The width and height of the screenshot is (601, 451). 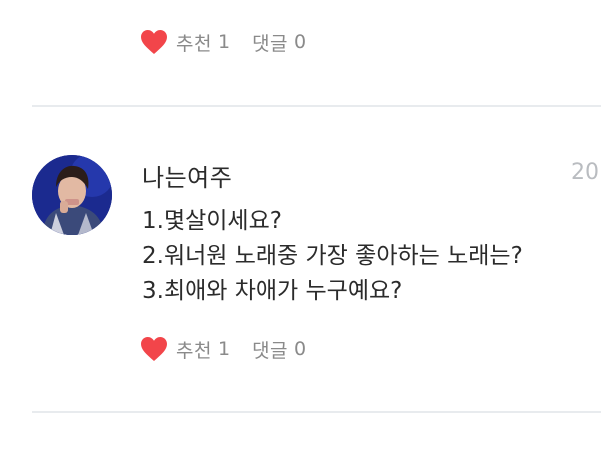 What do you see at coordinates (212, 221) in the screenshot?
I see `body-line: 1.몇살이세요?` at bounding box center [212, 221].